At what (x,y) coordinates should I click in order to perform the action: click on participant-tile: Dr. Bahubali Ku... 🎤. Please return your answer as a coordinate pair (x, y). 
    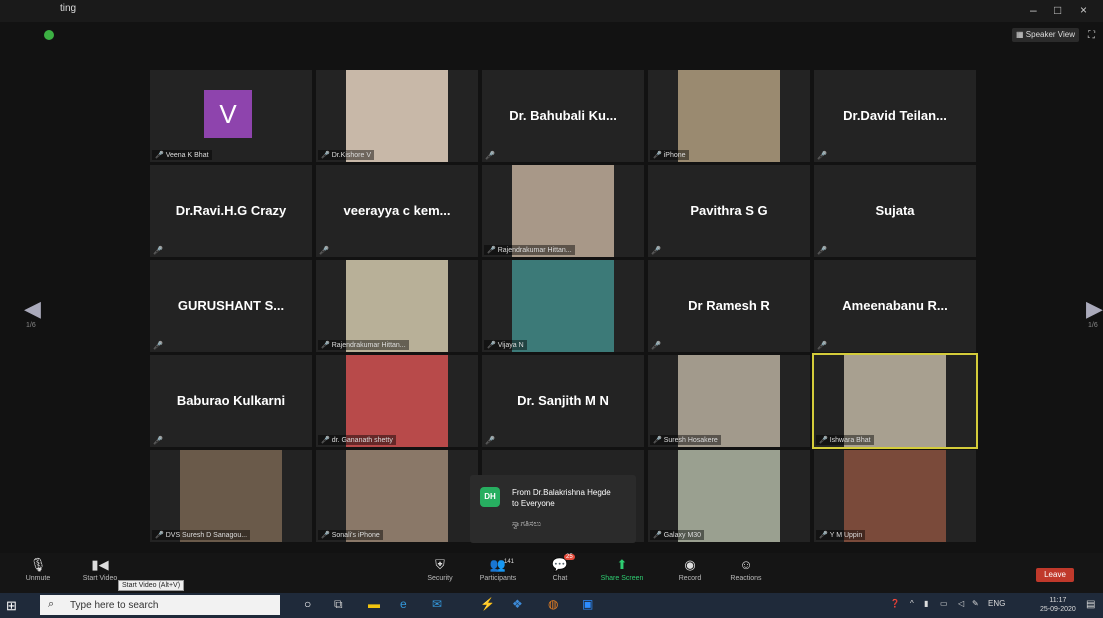
    Looking at the image, I should click on (563, 116).